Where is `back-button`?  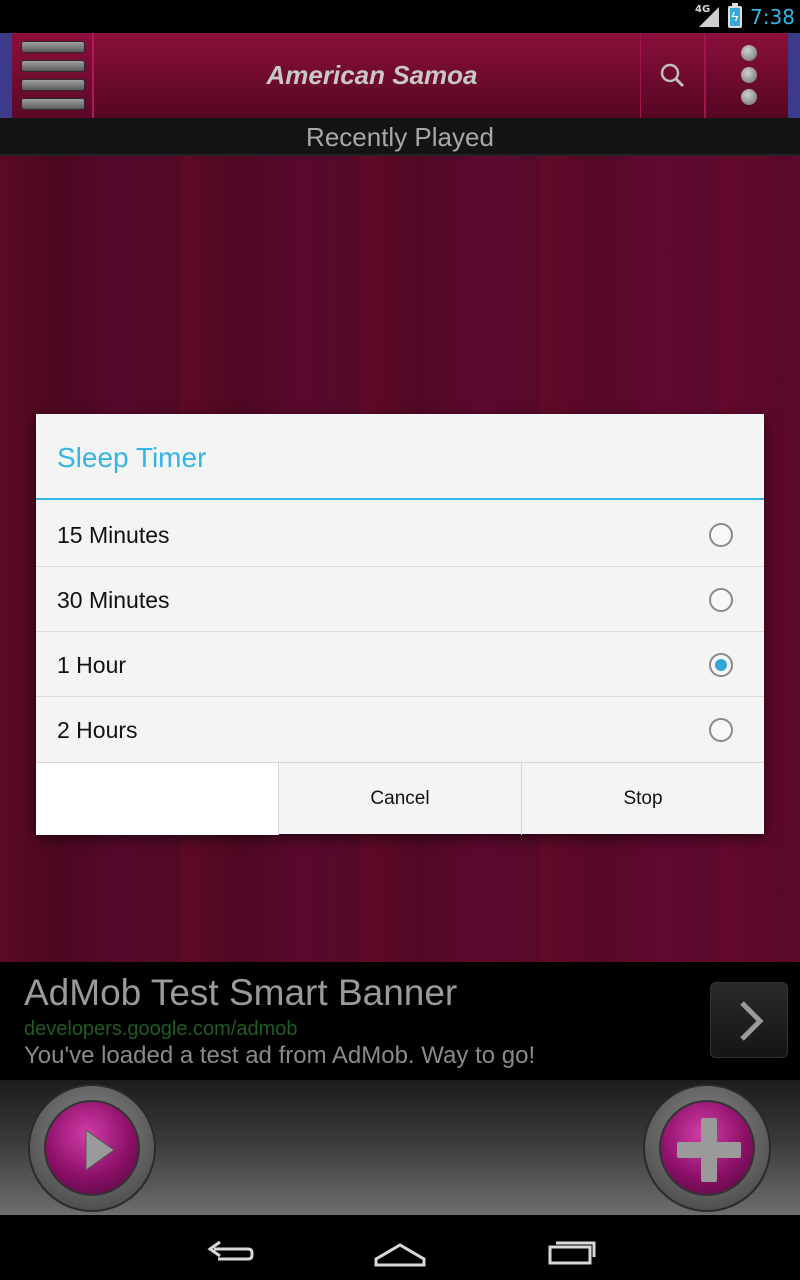 back-button is located at coordinates (230, 1248).